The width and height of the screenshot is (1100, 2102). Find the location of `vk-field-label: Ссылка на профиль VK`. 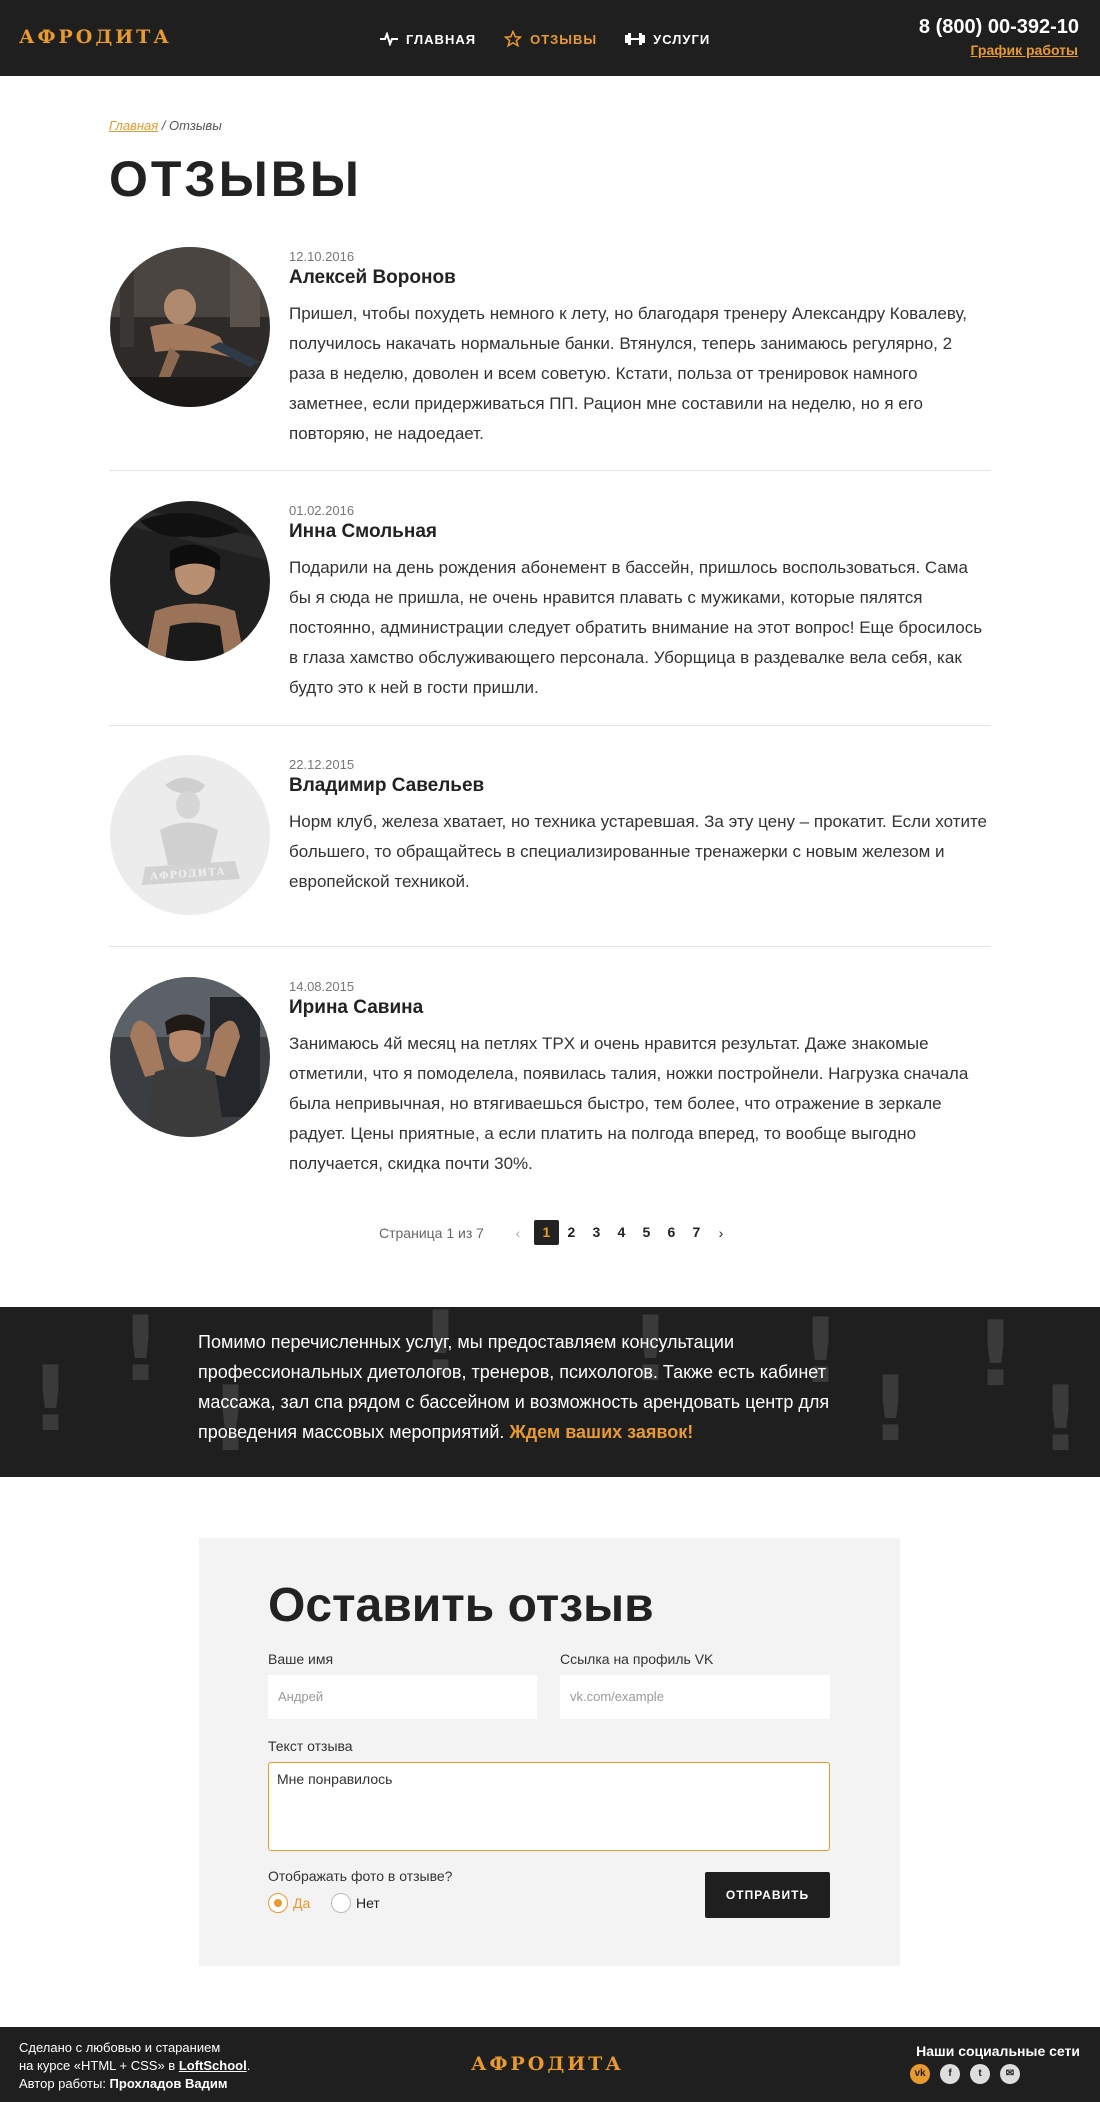

vk-field-label: Ссылка на профиль VK is located at coordinates (637, 1659).